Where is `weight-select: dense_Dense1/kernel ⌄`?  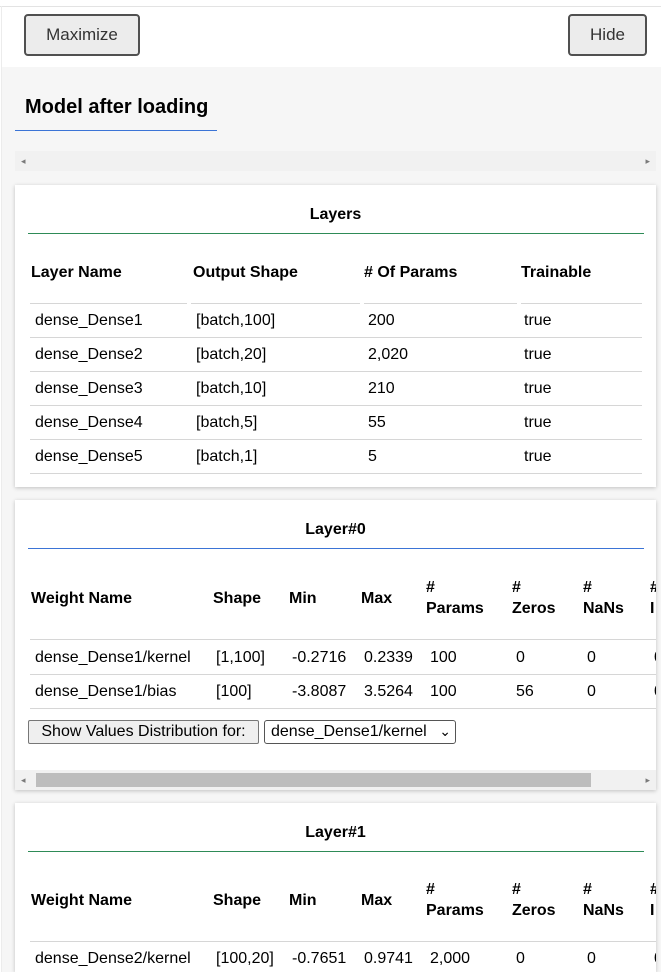
weight-select: dense_Dense1/kernel ⌄ is located at coordinates (360, 732).